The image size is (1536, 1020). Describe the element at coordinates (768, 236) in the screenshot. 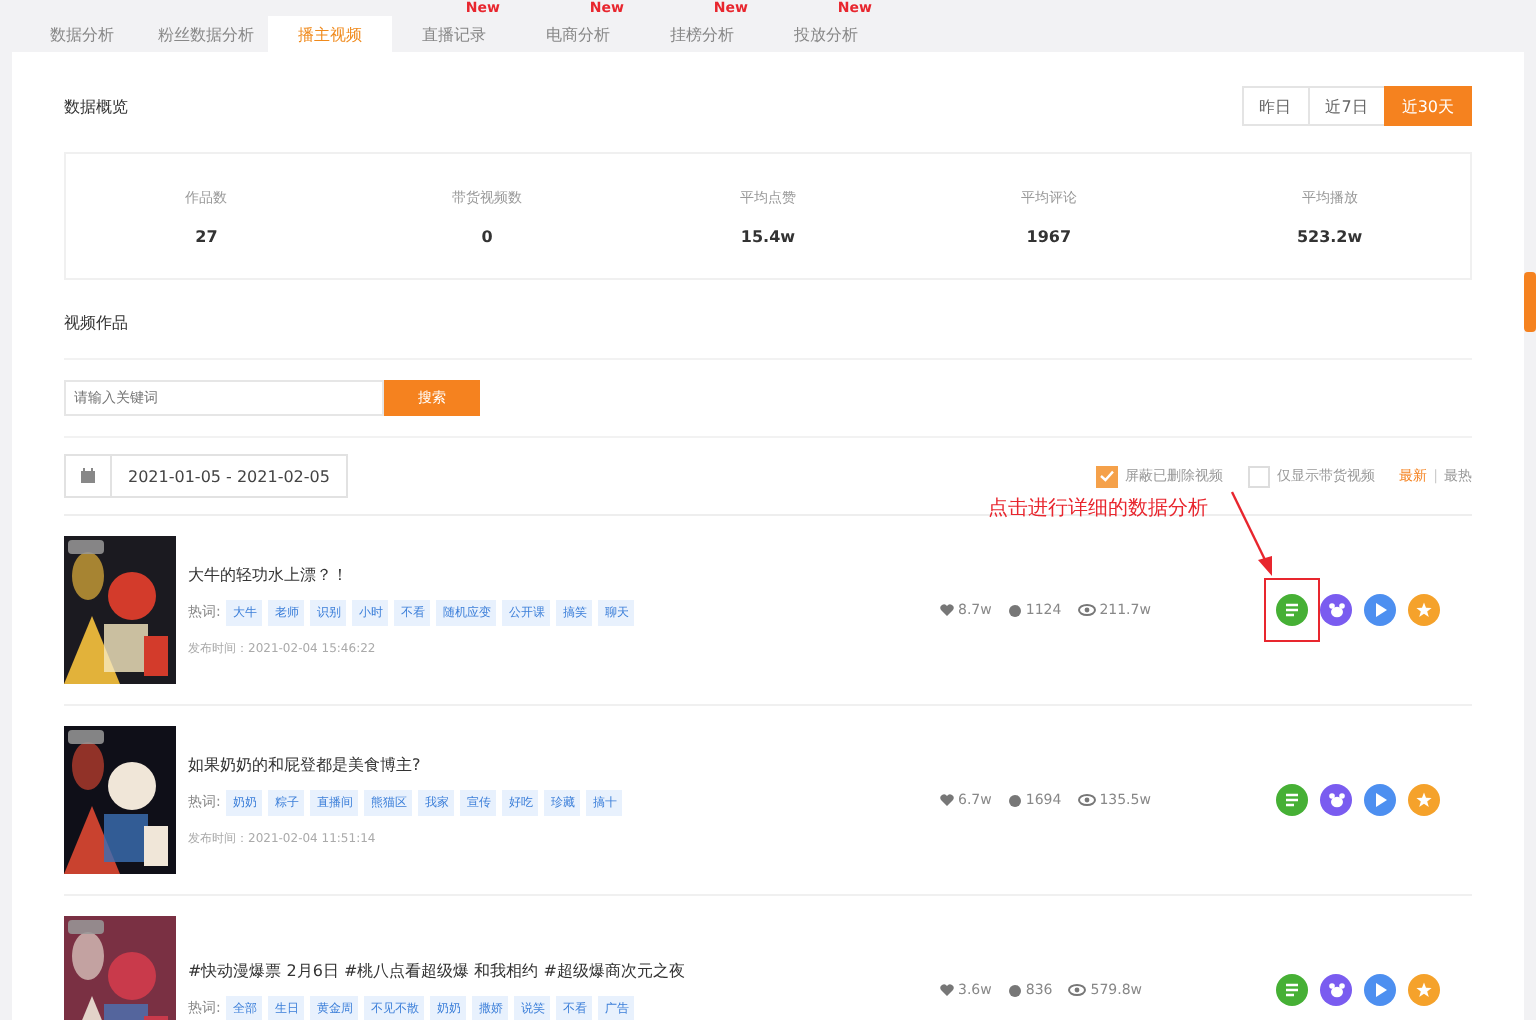

I see `stat-value: 15.4w` at that location.